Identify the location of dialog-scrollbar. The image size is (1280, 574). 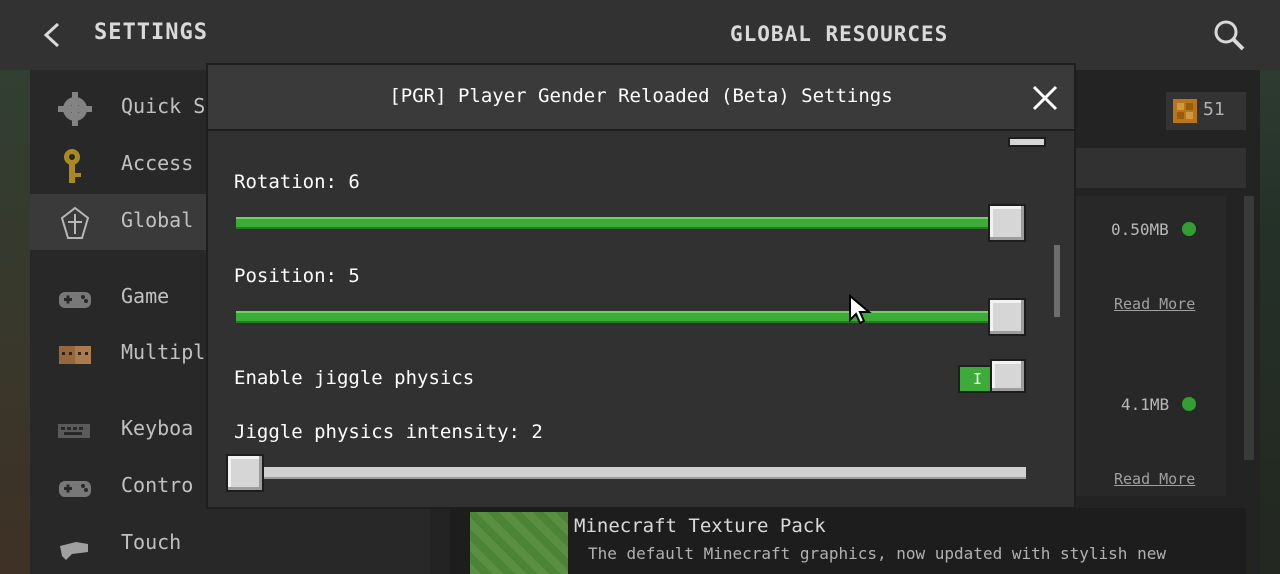
(1057, 281).